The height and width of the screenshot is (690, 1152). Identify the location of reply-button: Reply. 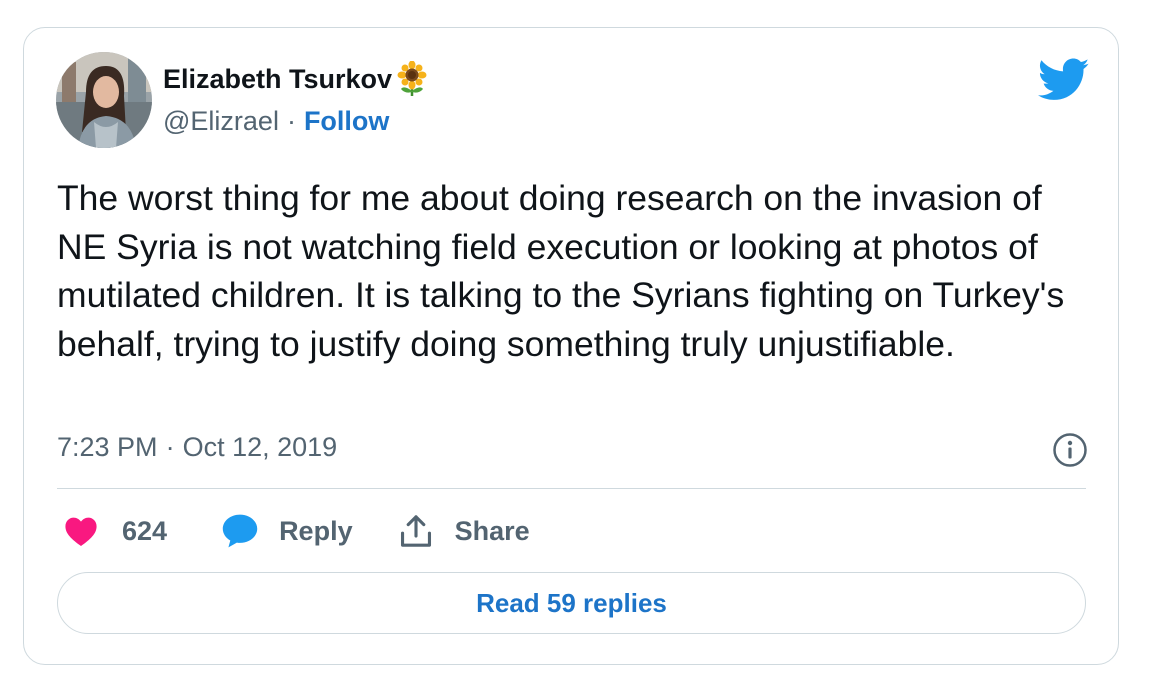
(287, 531).